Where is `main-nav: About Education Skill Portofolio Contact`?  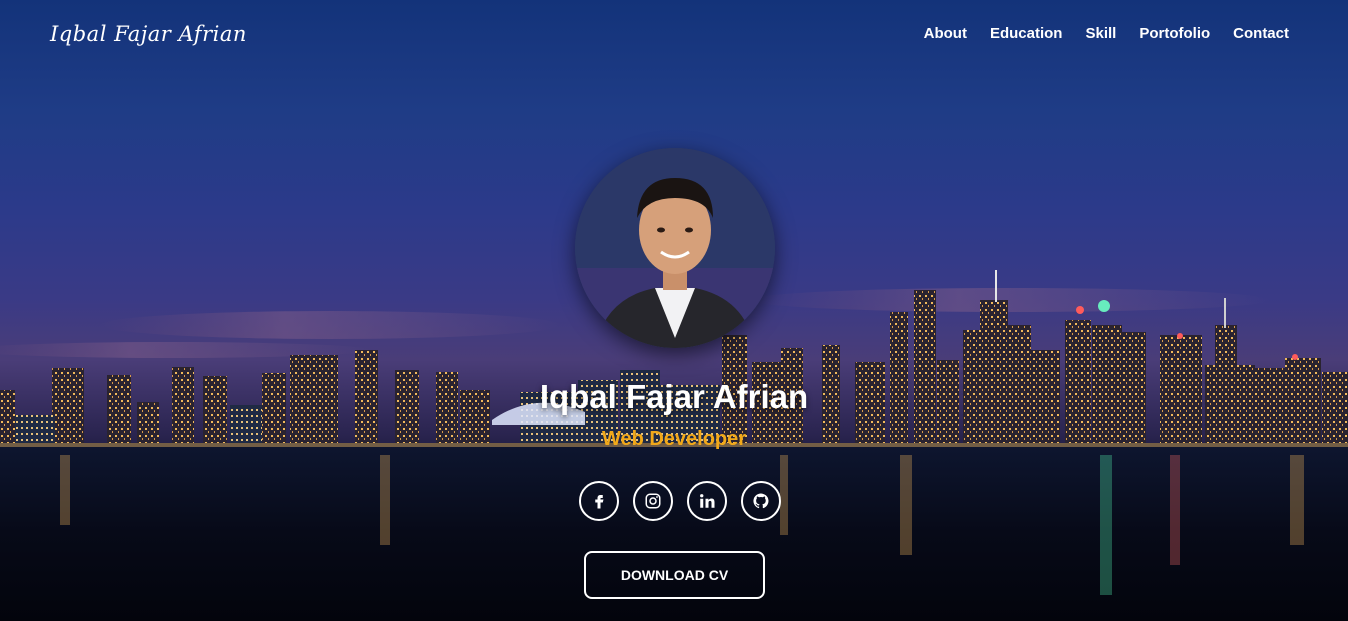
main-nav: About Education Skill Portofolio Contact is located at coordinates (1106, 33).